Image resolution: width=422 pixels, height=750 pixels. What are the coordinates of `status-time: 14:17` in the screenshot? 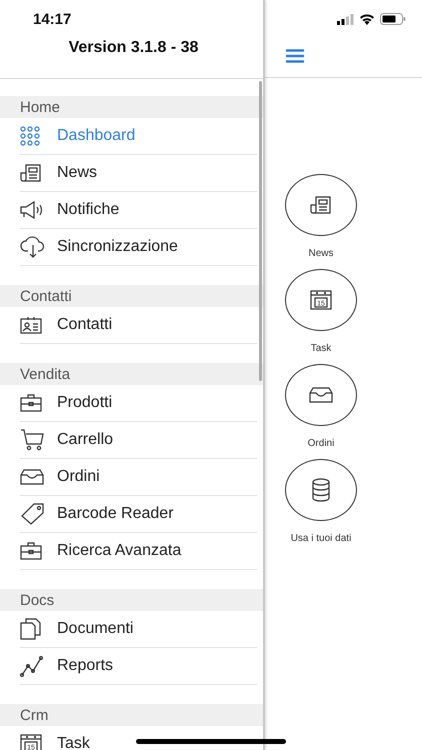 It's located at (52, 19).